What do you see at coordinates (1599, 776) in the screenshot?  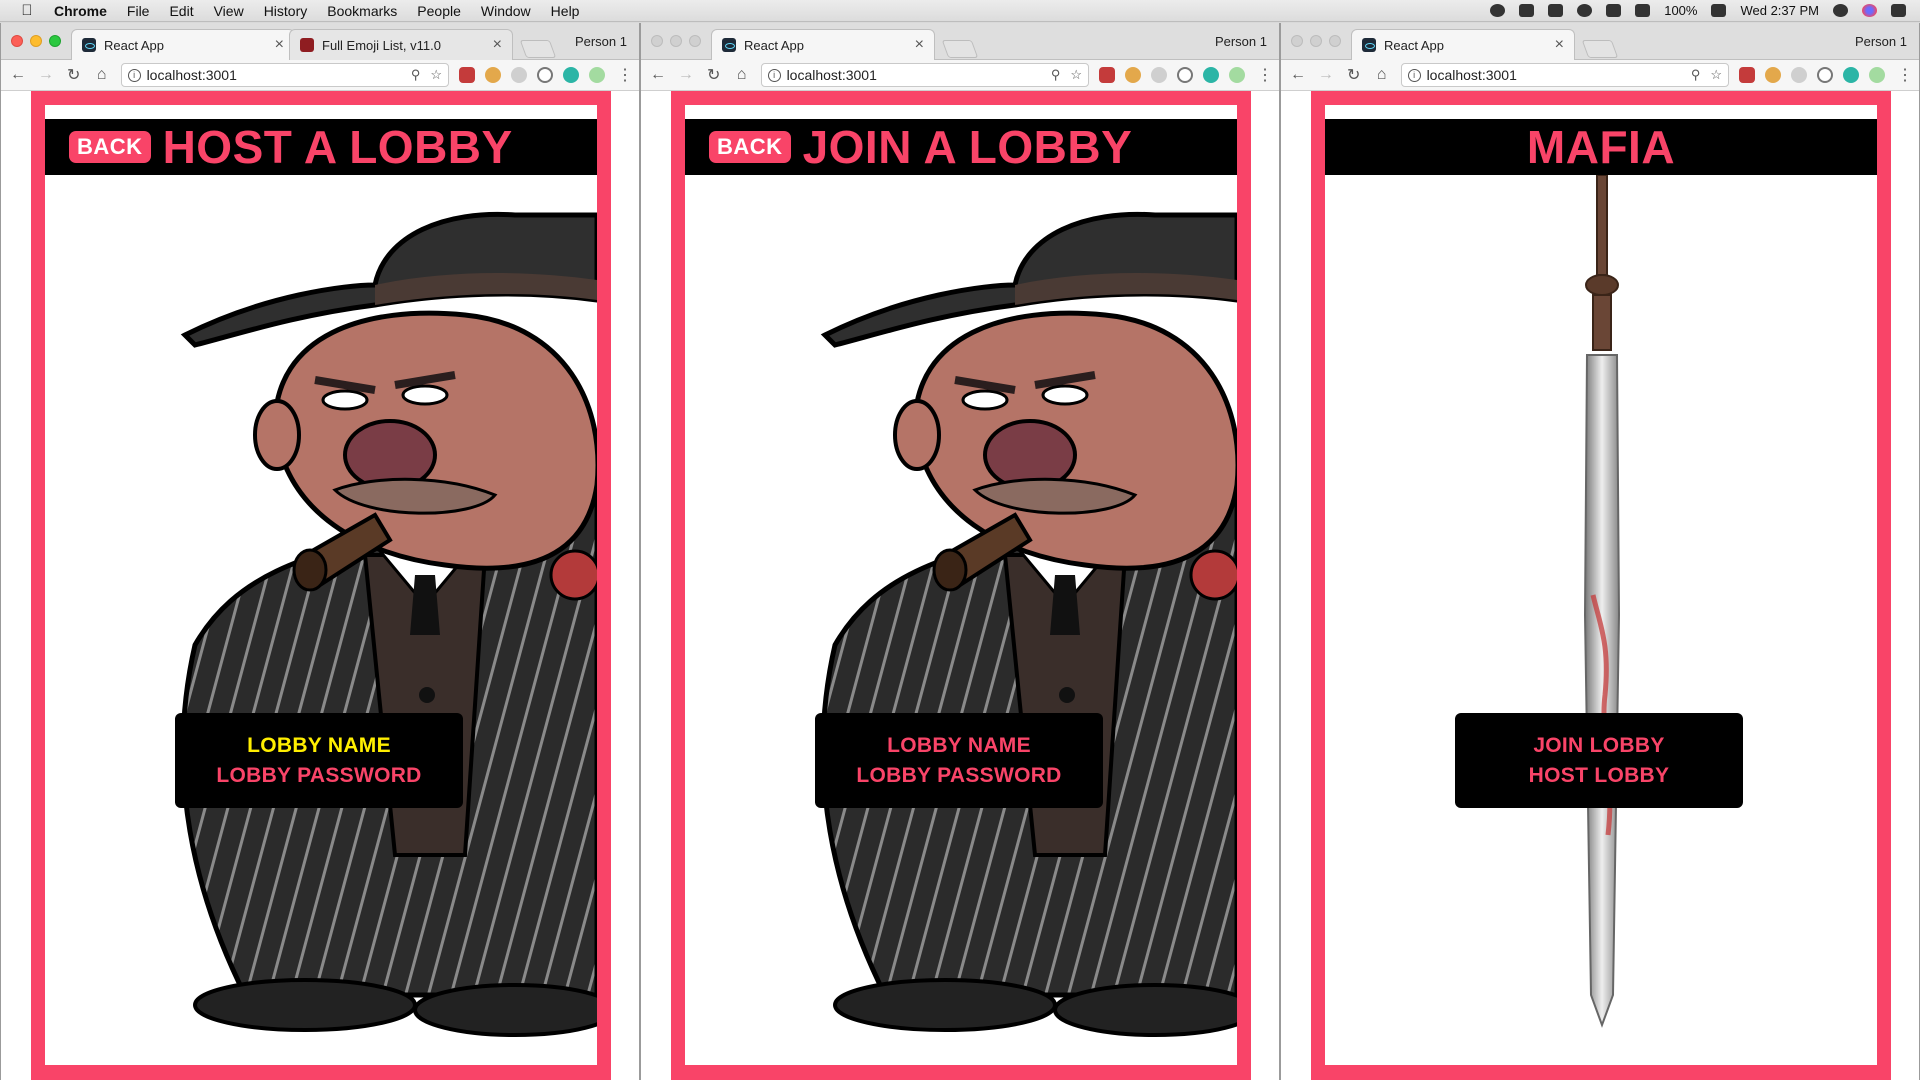 I see `host-lobby-option: HOST LOBBY` at bounding box center [1599, 776].